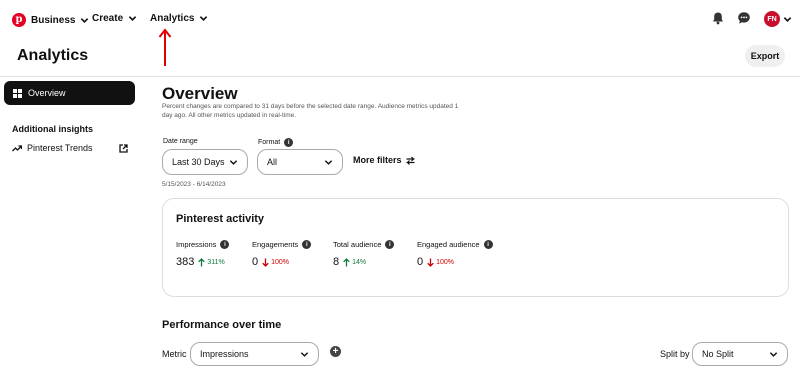 The image size is (800, 368). I want to click on messages-button, so click(744, 18).